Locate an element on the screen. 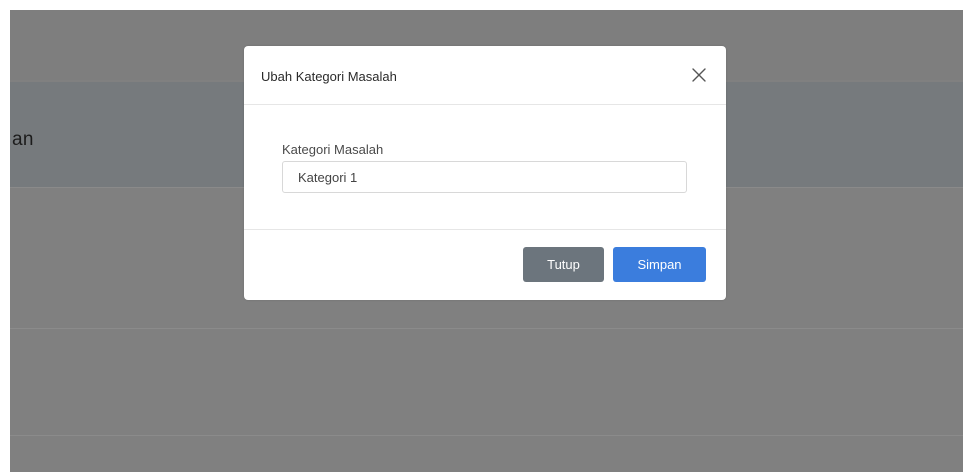 This screenshot has height=472, width=963. modal-title: Ubah Kategori Masalah is located at coordinates (329, 76).